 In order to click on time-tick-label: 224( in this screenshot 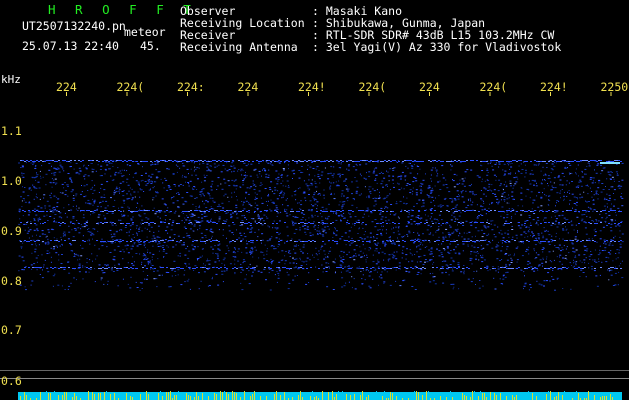, I will do `click(130, 87)`.